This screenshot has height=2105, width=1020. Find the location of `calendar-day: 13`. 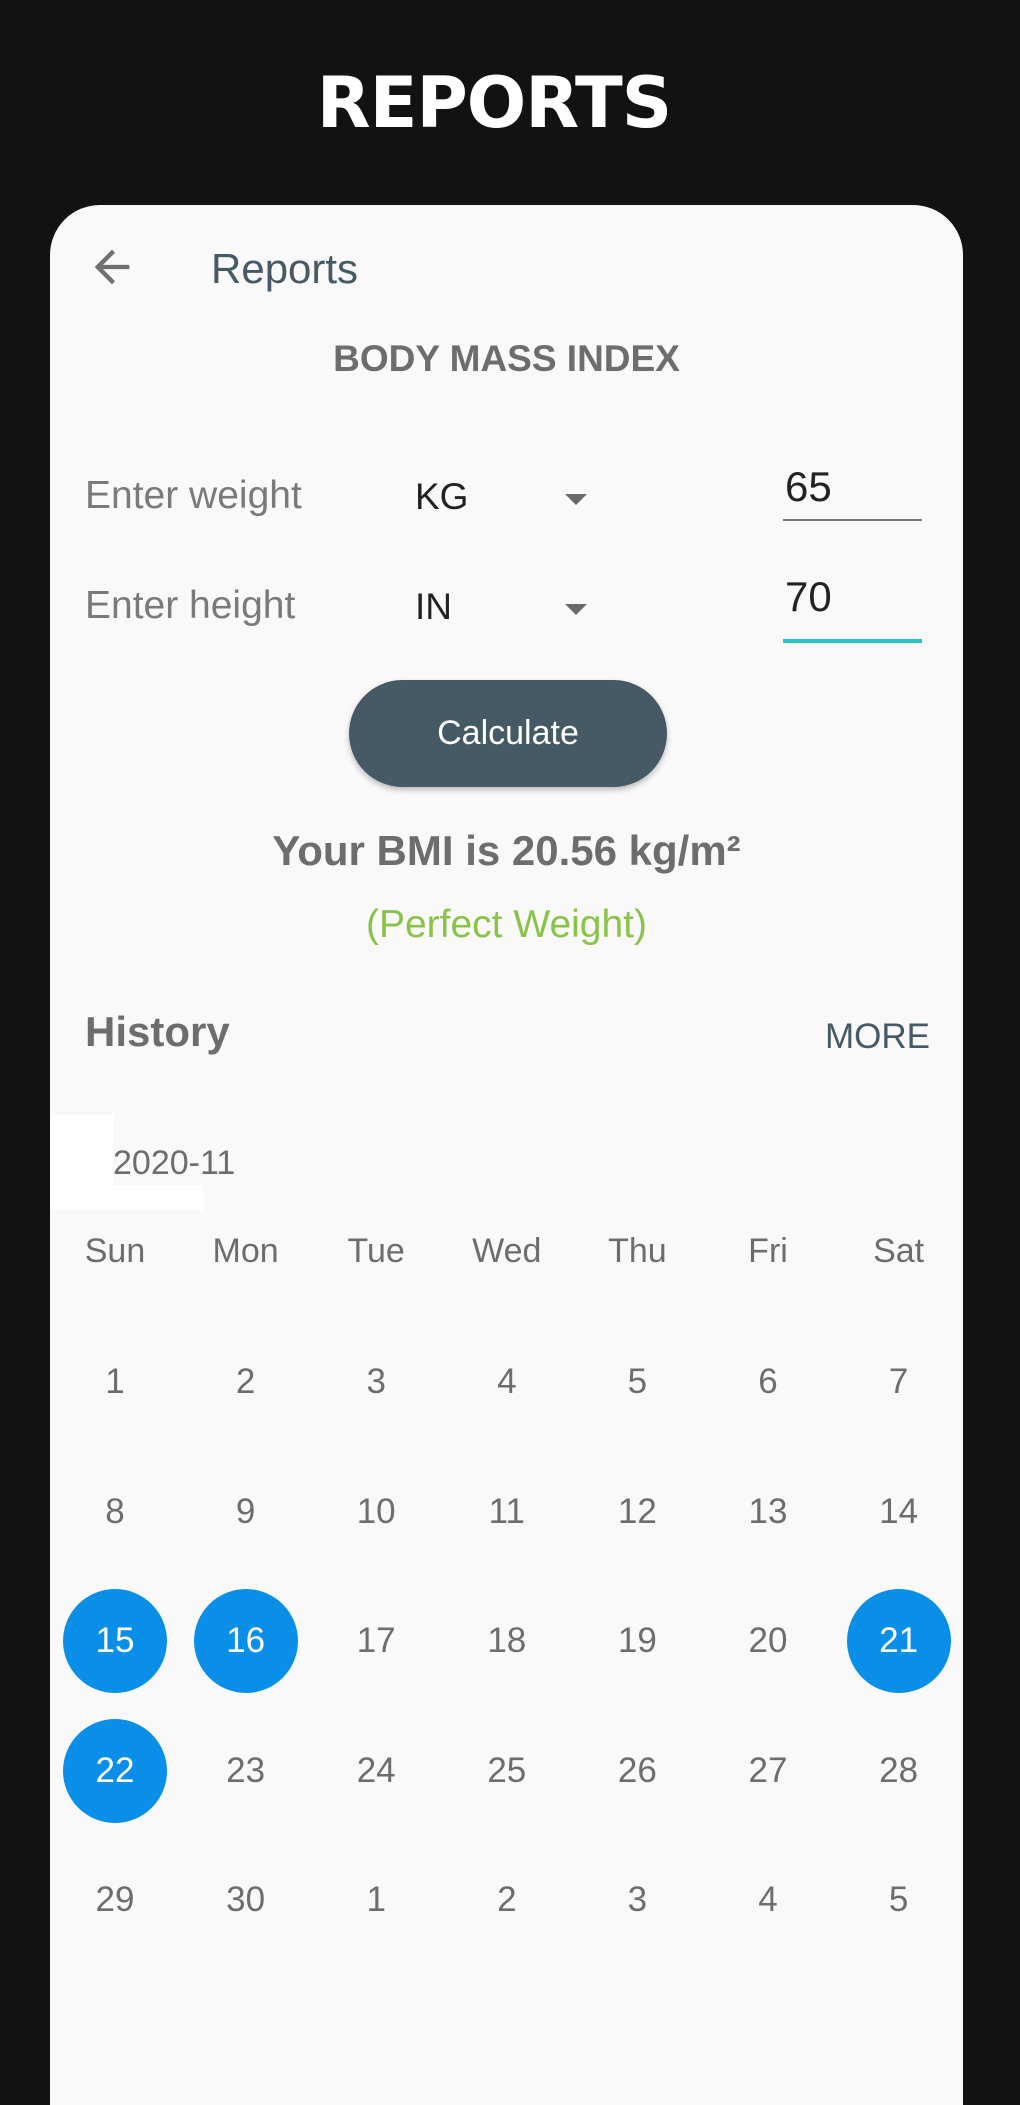

calendar-day: 13 is located at coordinates (768, 1512).